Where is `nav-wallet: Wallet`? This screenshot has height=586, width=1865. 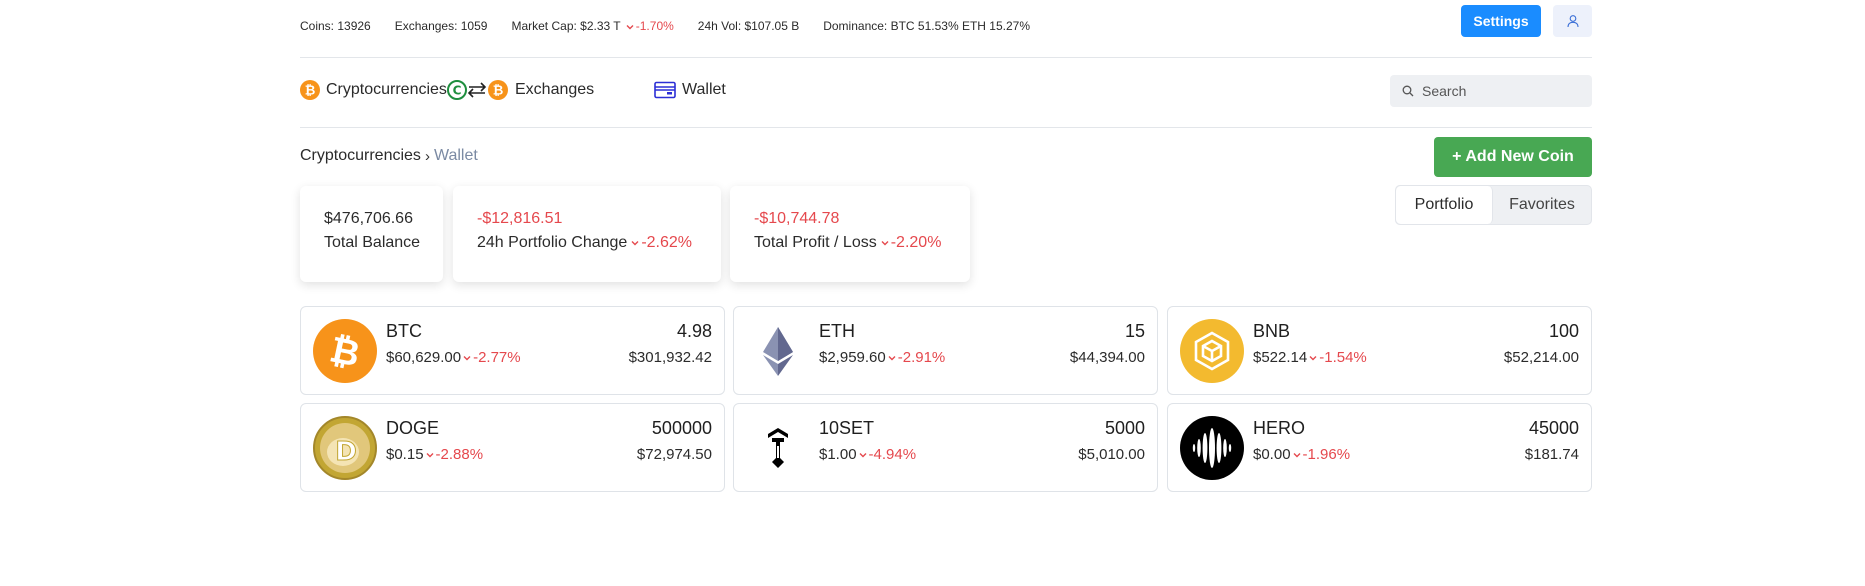 nav-wallet: Wallet is located at coordinates (690, 90).